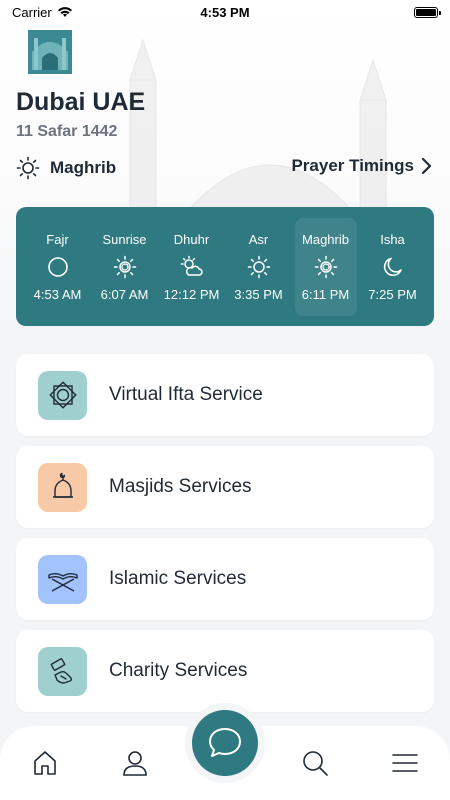 This screenshot has width=450, height=800. I want to click on prayer-sunrise: Sunrise 6:07 AM, so click(125, 267).